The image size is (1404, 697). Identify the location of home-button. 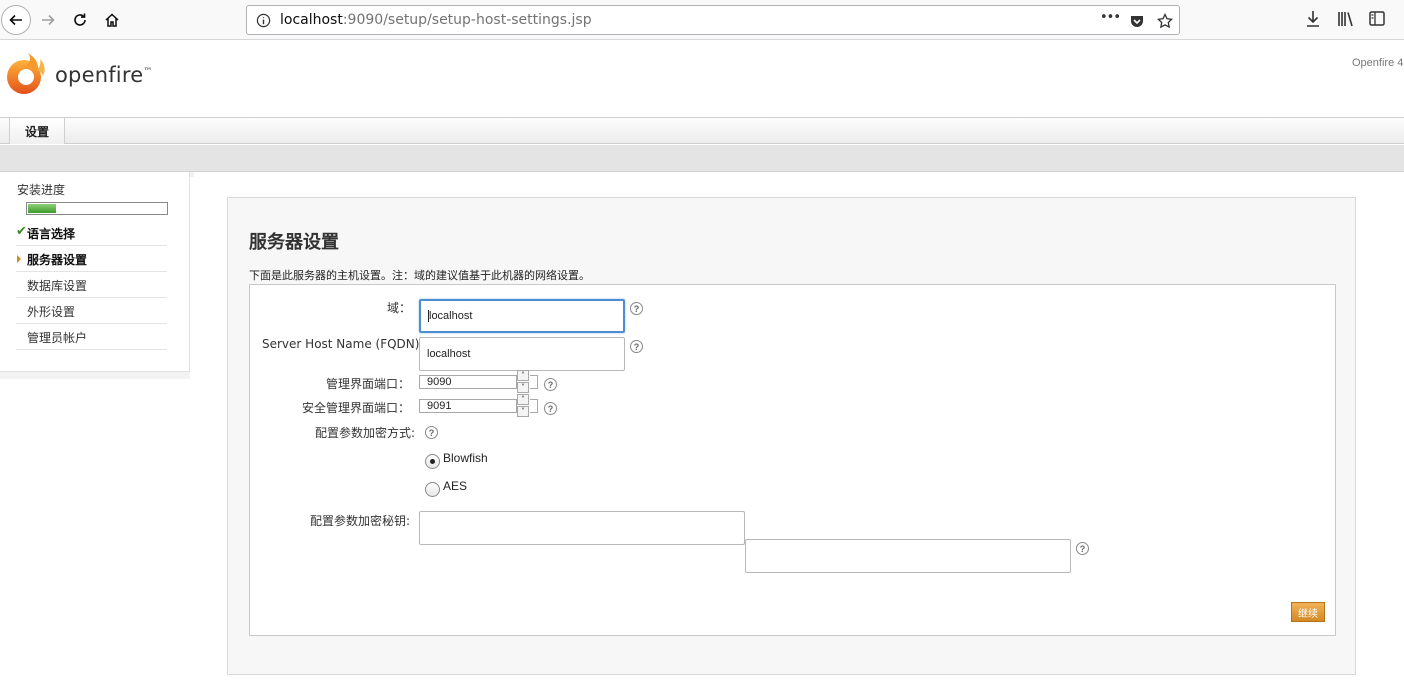
(112, 20).